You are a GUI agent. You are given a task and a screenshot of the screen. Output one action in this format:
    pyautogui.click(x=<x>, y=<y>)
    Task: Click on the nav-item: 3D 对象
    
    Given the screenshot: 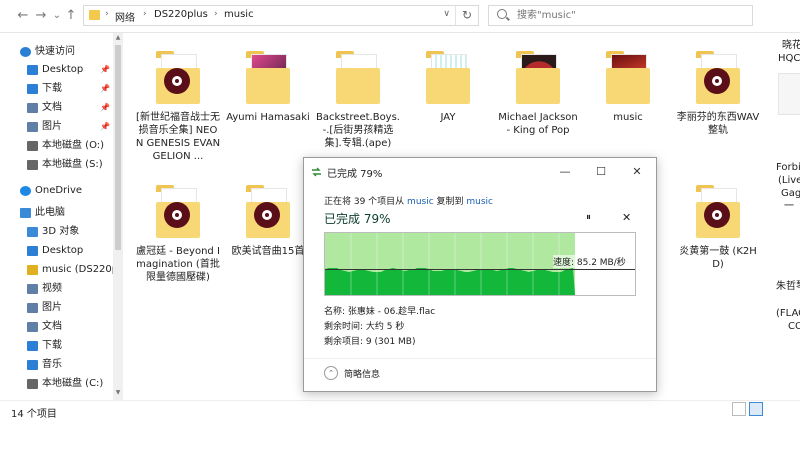 What is the action you would take?
    pyautogui.click(x=56, y=232)
    